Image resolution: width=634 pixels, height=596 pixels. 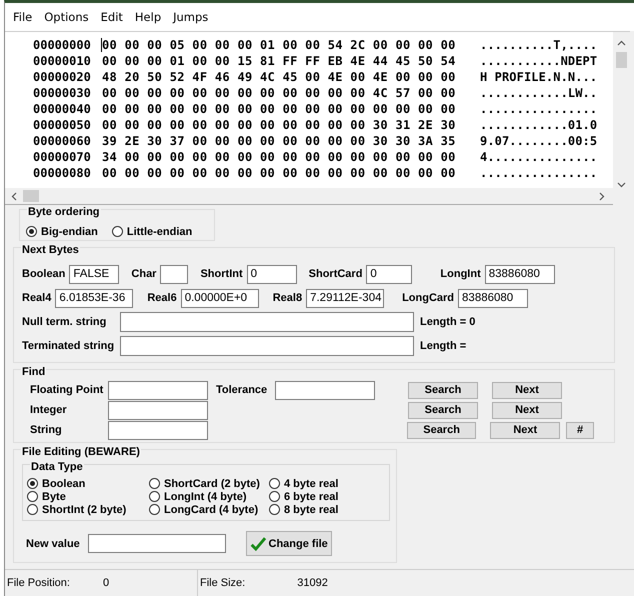 What do you see at coordinates (94, 274) in the screenshot?
I see `value-field: FALSE` at bounding box center [94, 274].